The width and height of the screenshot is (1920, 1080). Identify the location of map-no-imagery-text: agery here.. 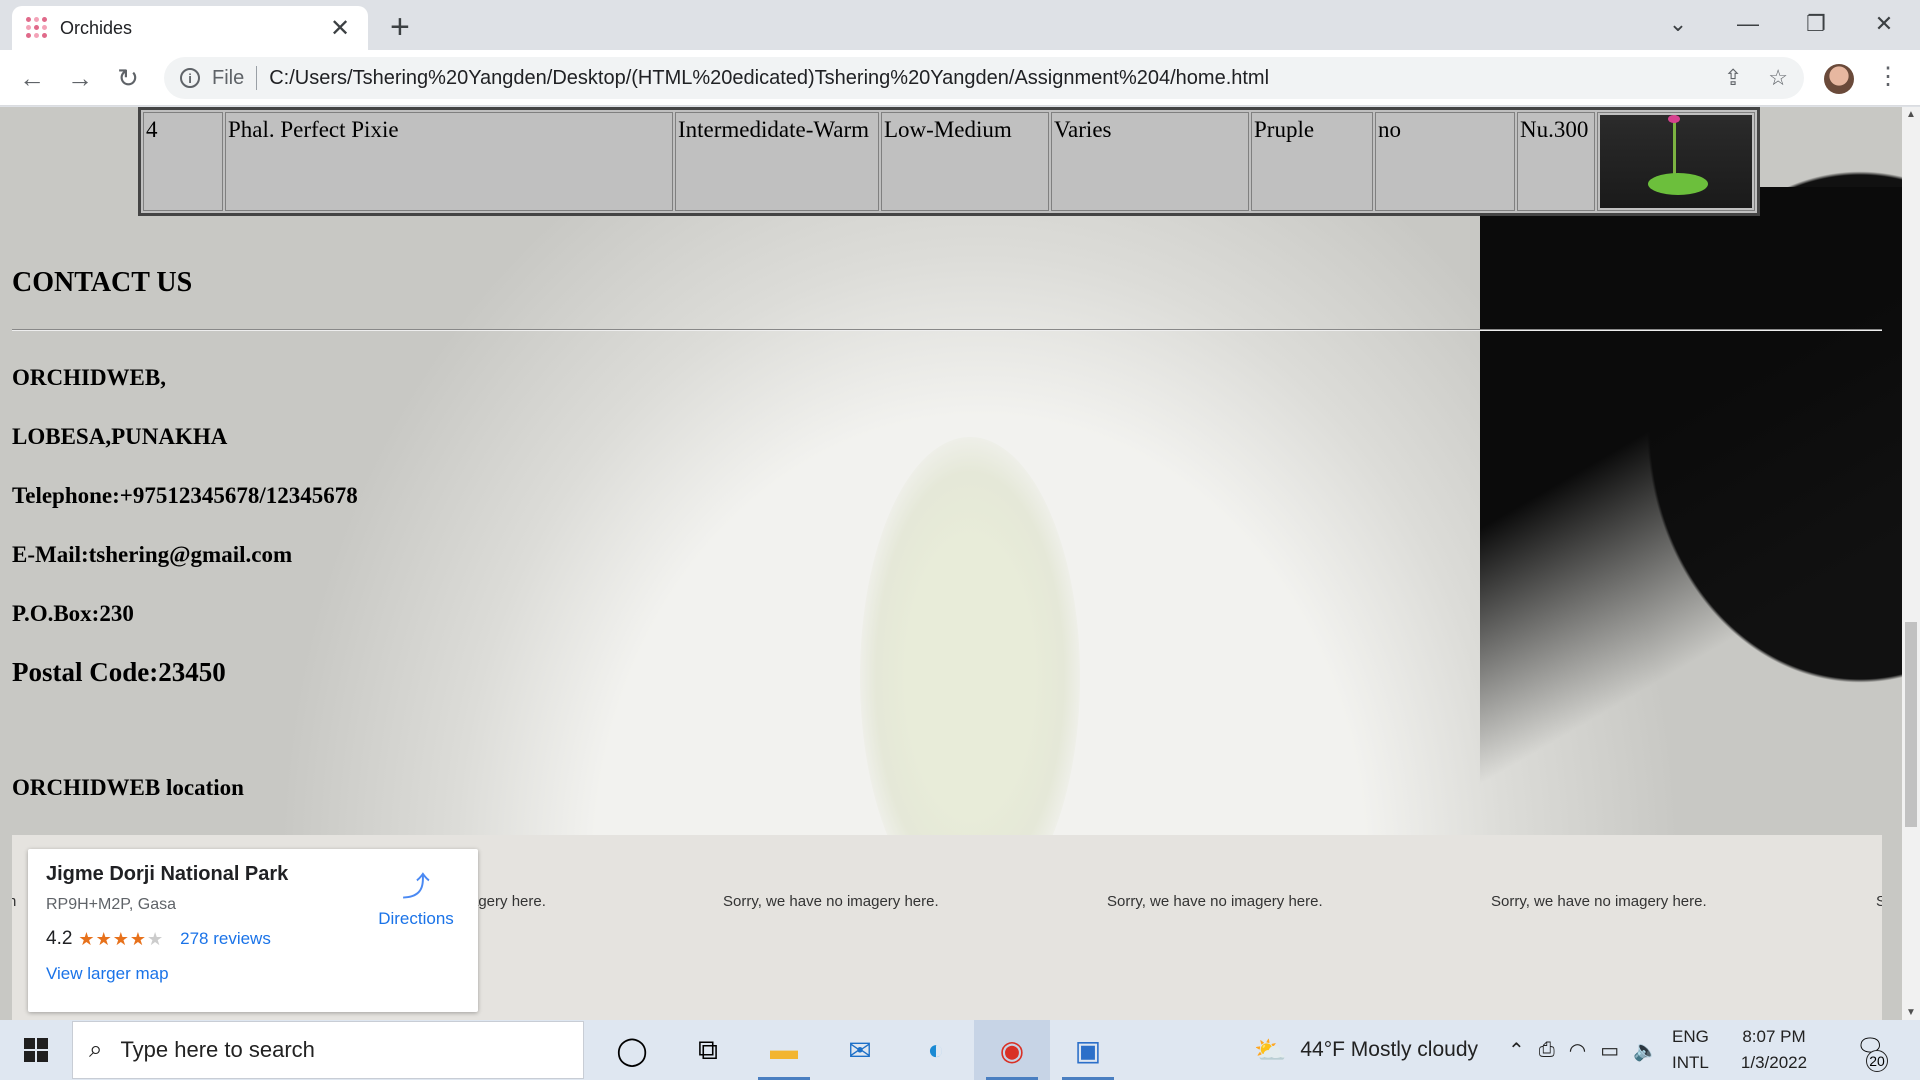
(508, 901).